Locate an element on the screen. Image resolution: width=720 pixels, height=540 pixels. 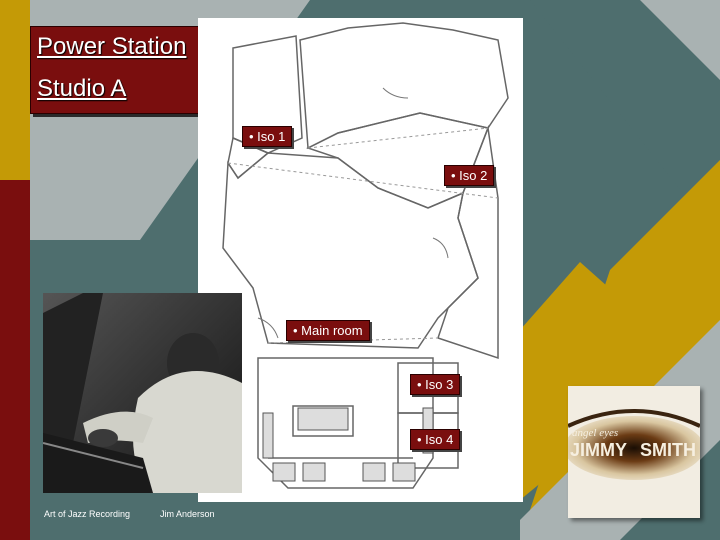
label-iso3: • Iso 3 is located at coordinates (435, 384).